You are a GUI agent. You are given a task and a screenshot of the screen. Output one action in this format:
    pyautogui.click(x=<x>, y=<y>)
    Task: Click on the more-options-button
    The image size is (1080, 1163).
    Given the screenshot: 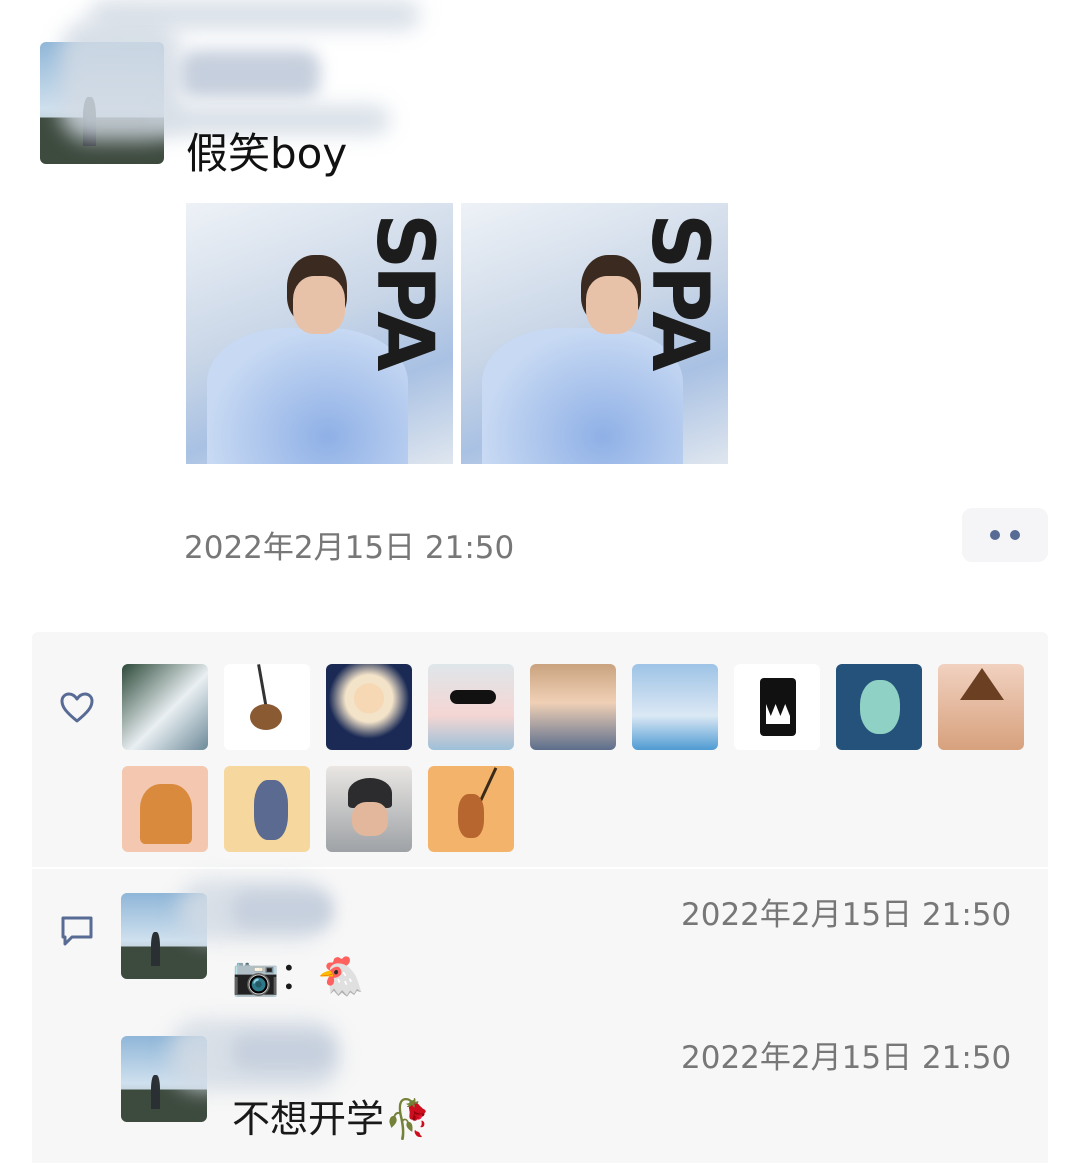 What is the action you would take?
    pyautogui.click(x=1005, y=535)
    